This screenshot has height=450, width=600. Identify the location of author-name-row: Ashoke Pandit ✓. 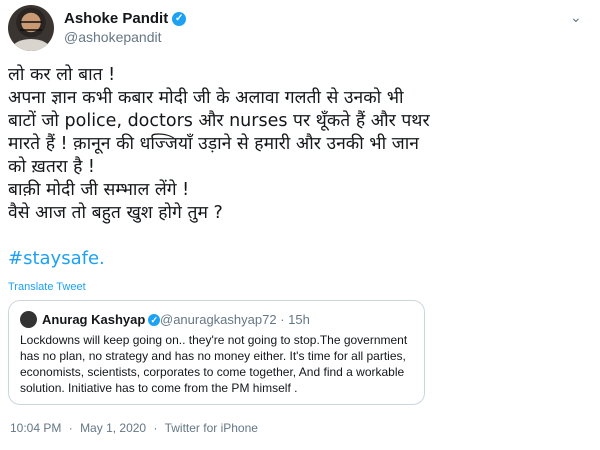
(125, 18).